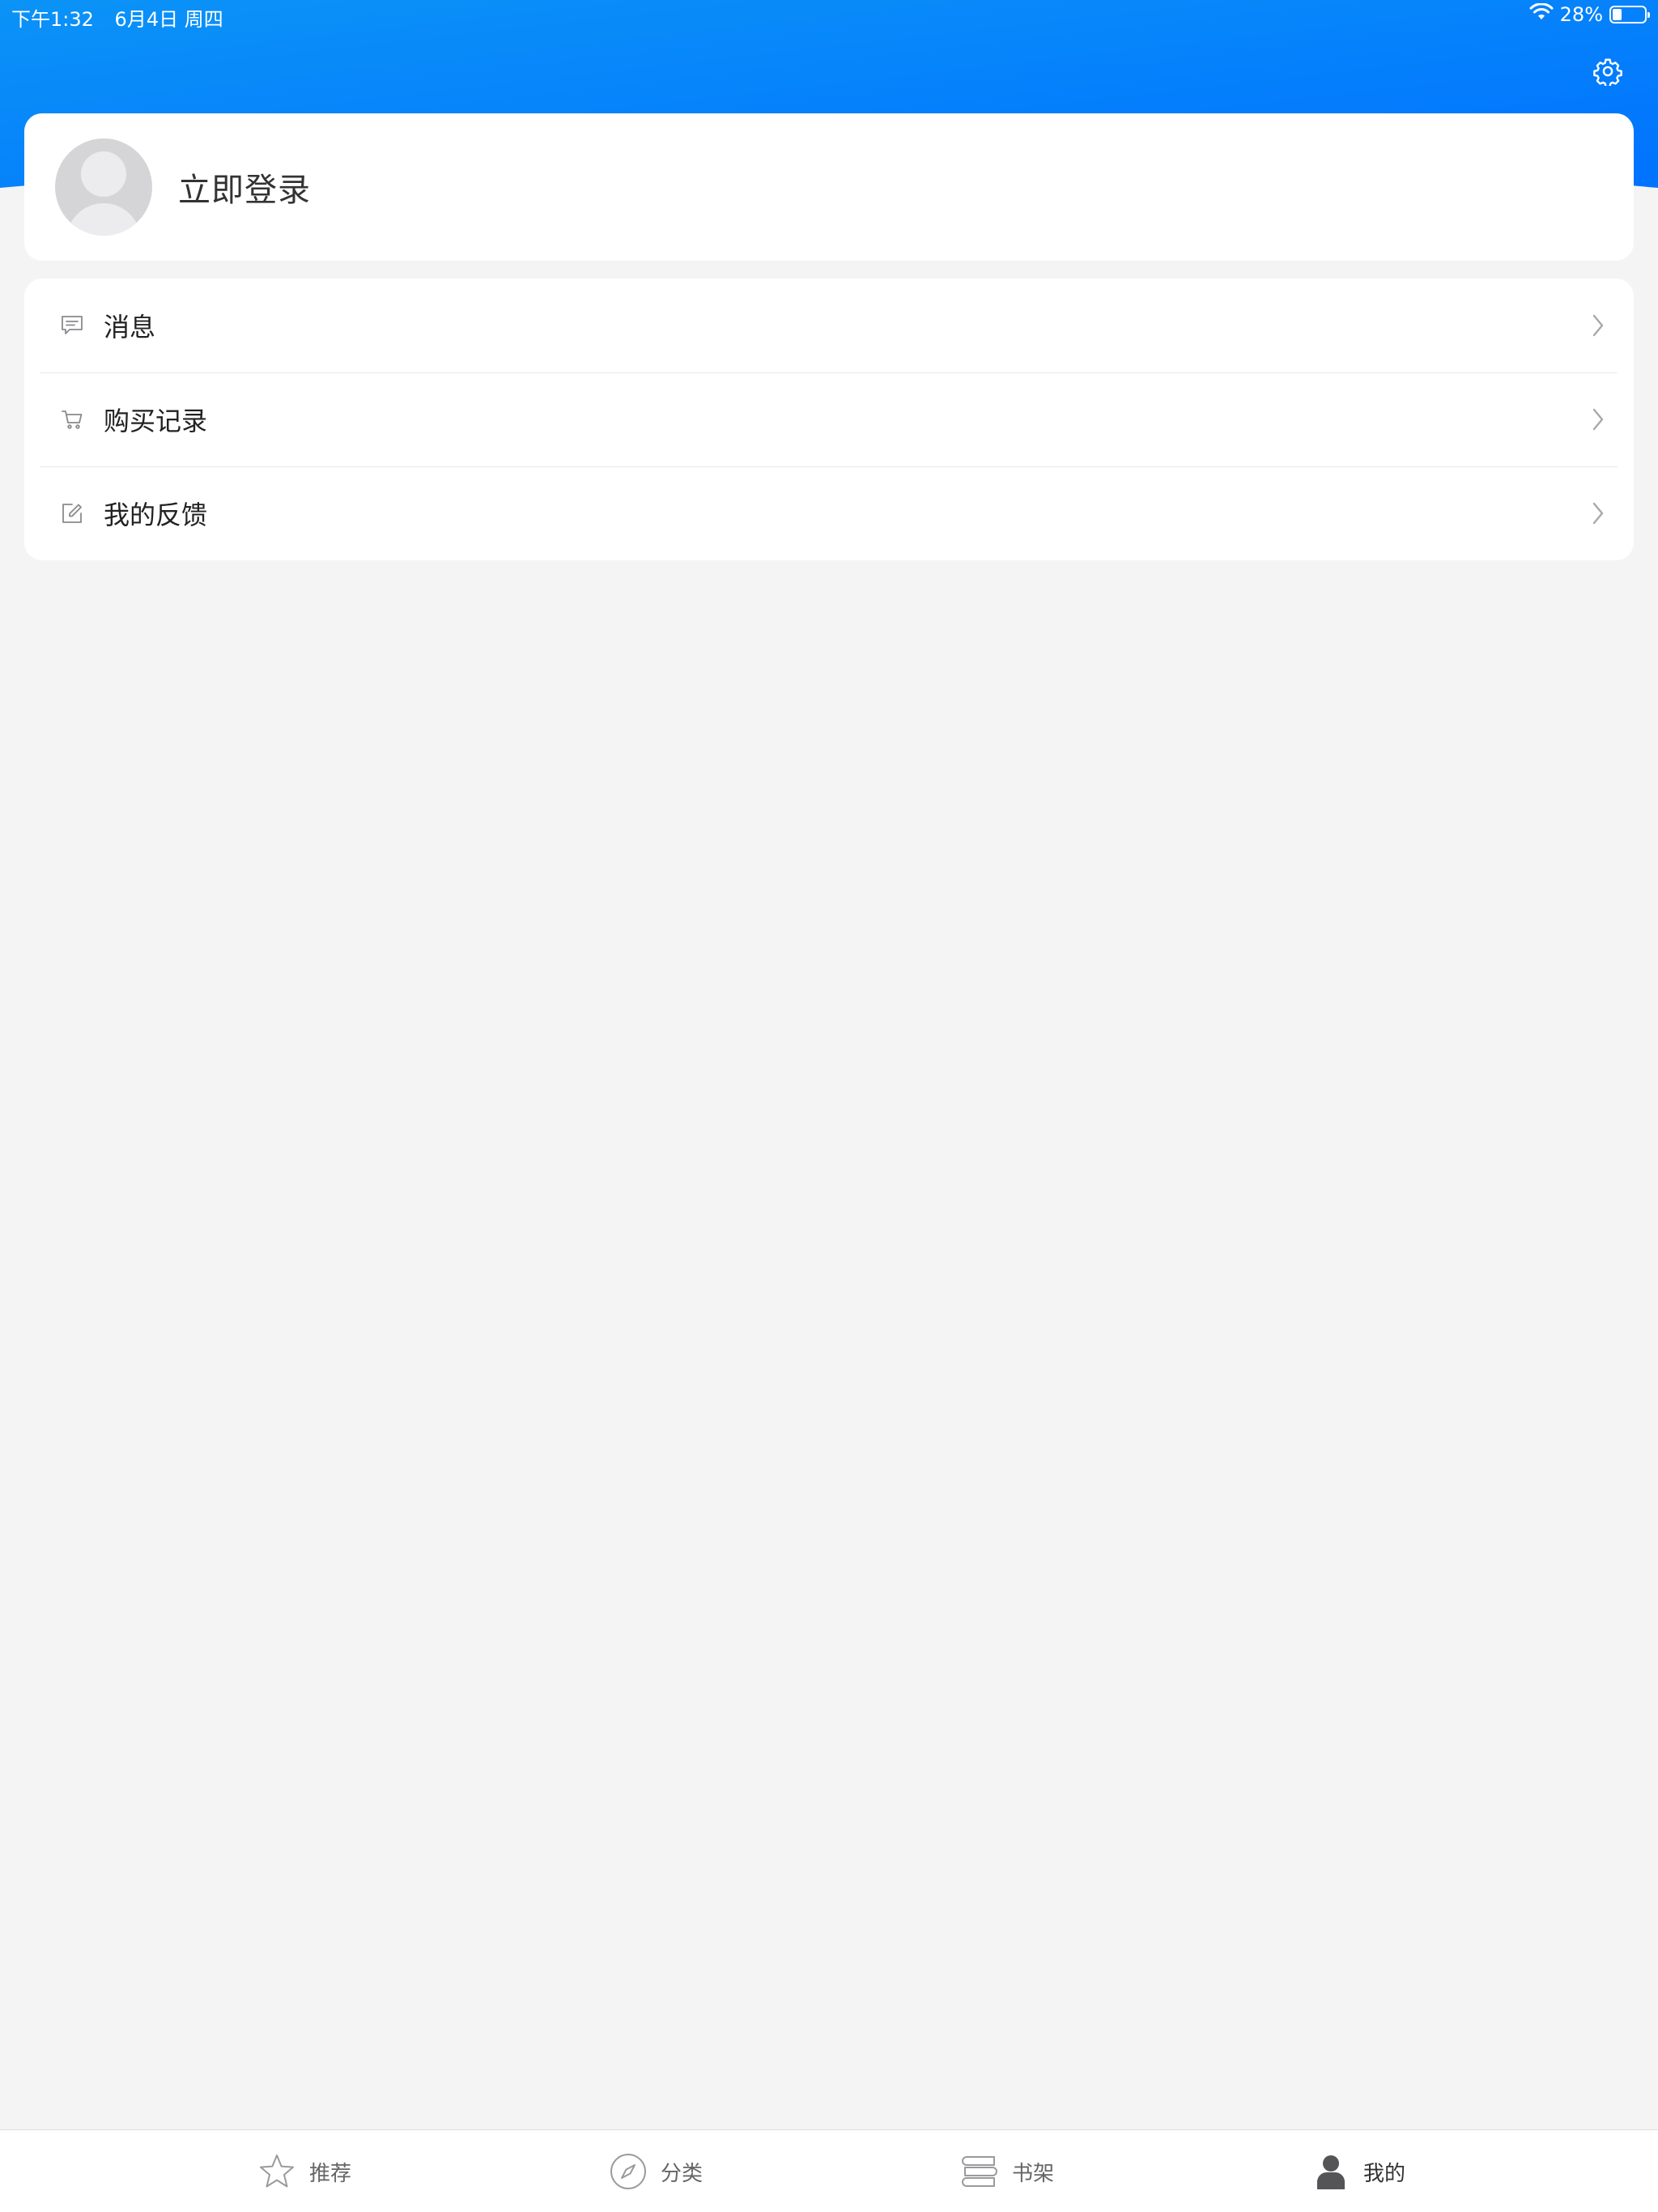 The height and width of the screenshot is (2212, 1658). What do you see at coordinates (829, 16) in the screenshot?
I see `status-bar: 下午1:32 6月4日 周四 28%` at bounding box center [829, 16].